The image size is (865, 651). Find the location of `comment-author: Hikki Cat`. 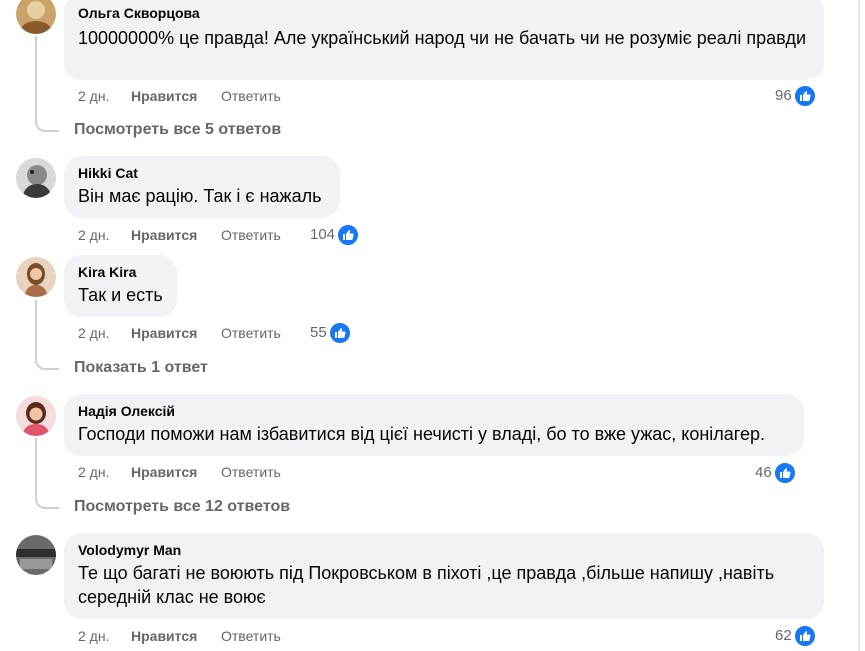

comment-author: Hikki Cat is located at coordinates (202, 173).